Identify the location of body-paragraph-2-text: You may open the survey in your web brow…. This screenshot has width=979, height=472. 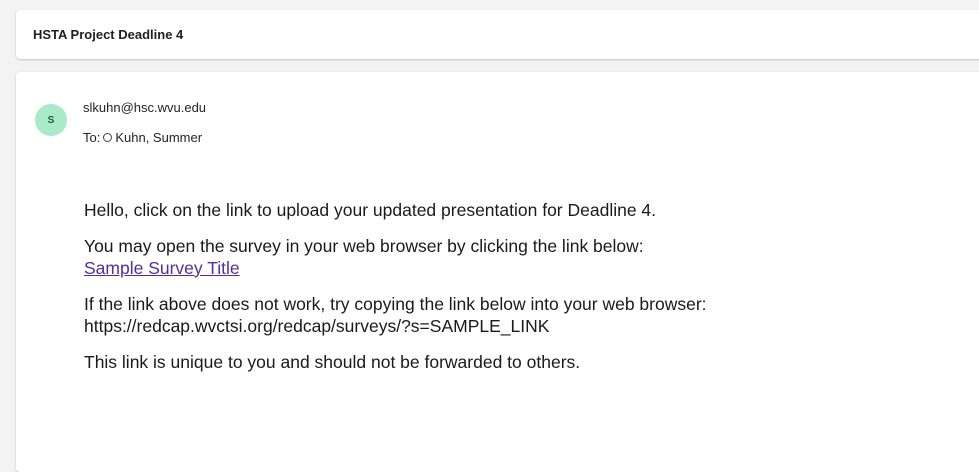
(364, 246).